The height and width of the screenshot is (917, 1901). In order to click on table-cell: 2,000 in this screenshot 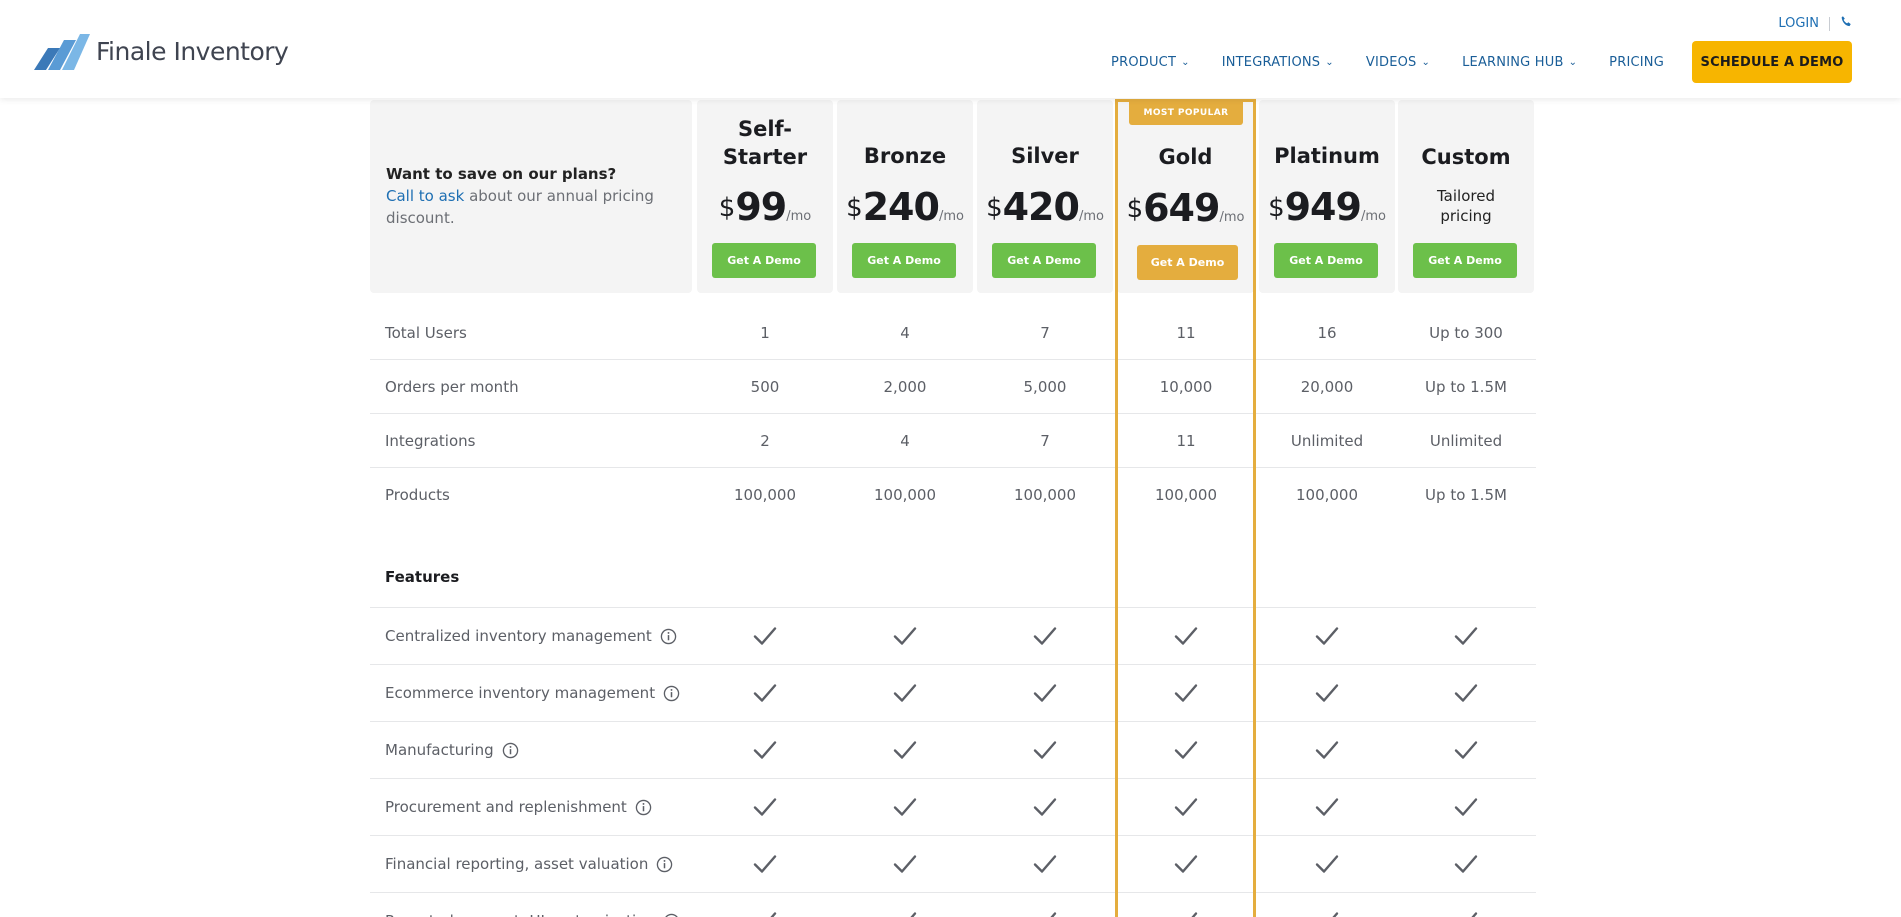, I will do `click(905, 386)`.